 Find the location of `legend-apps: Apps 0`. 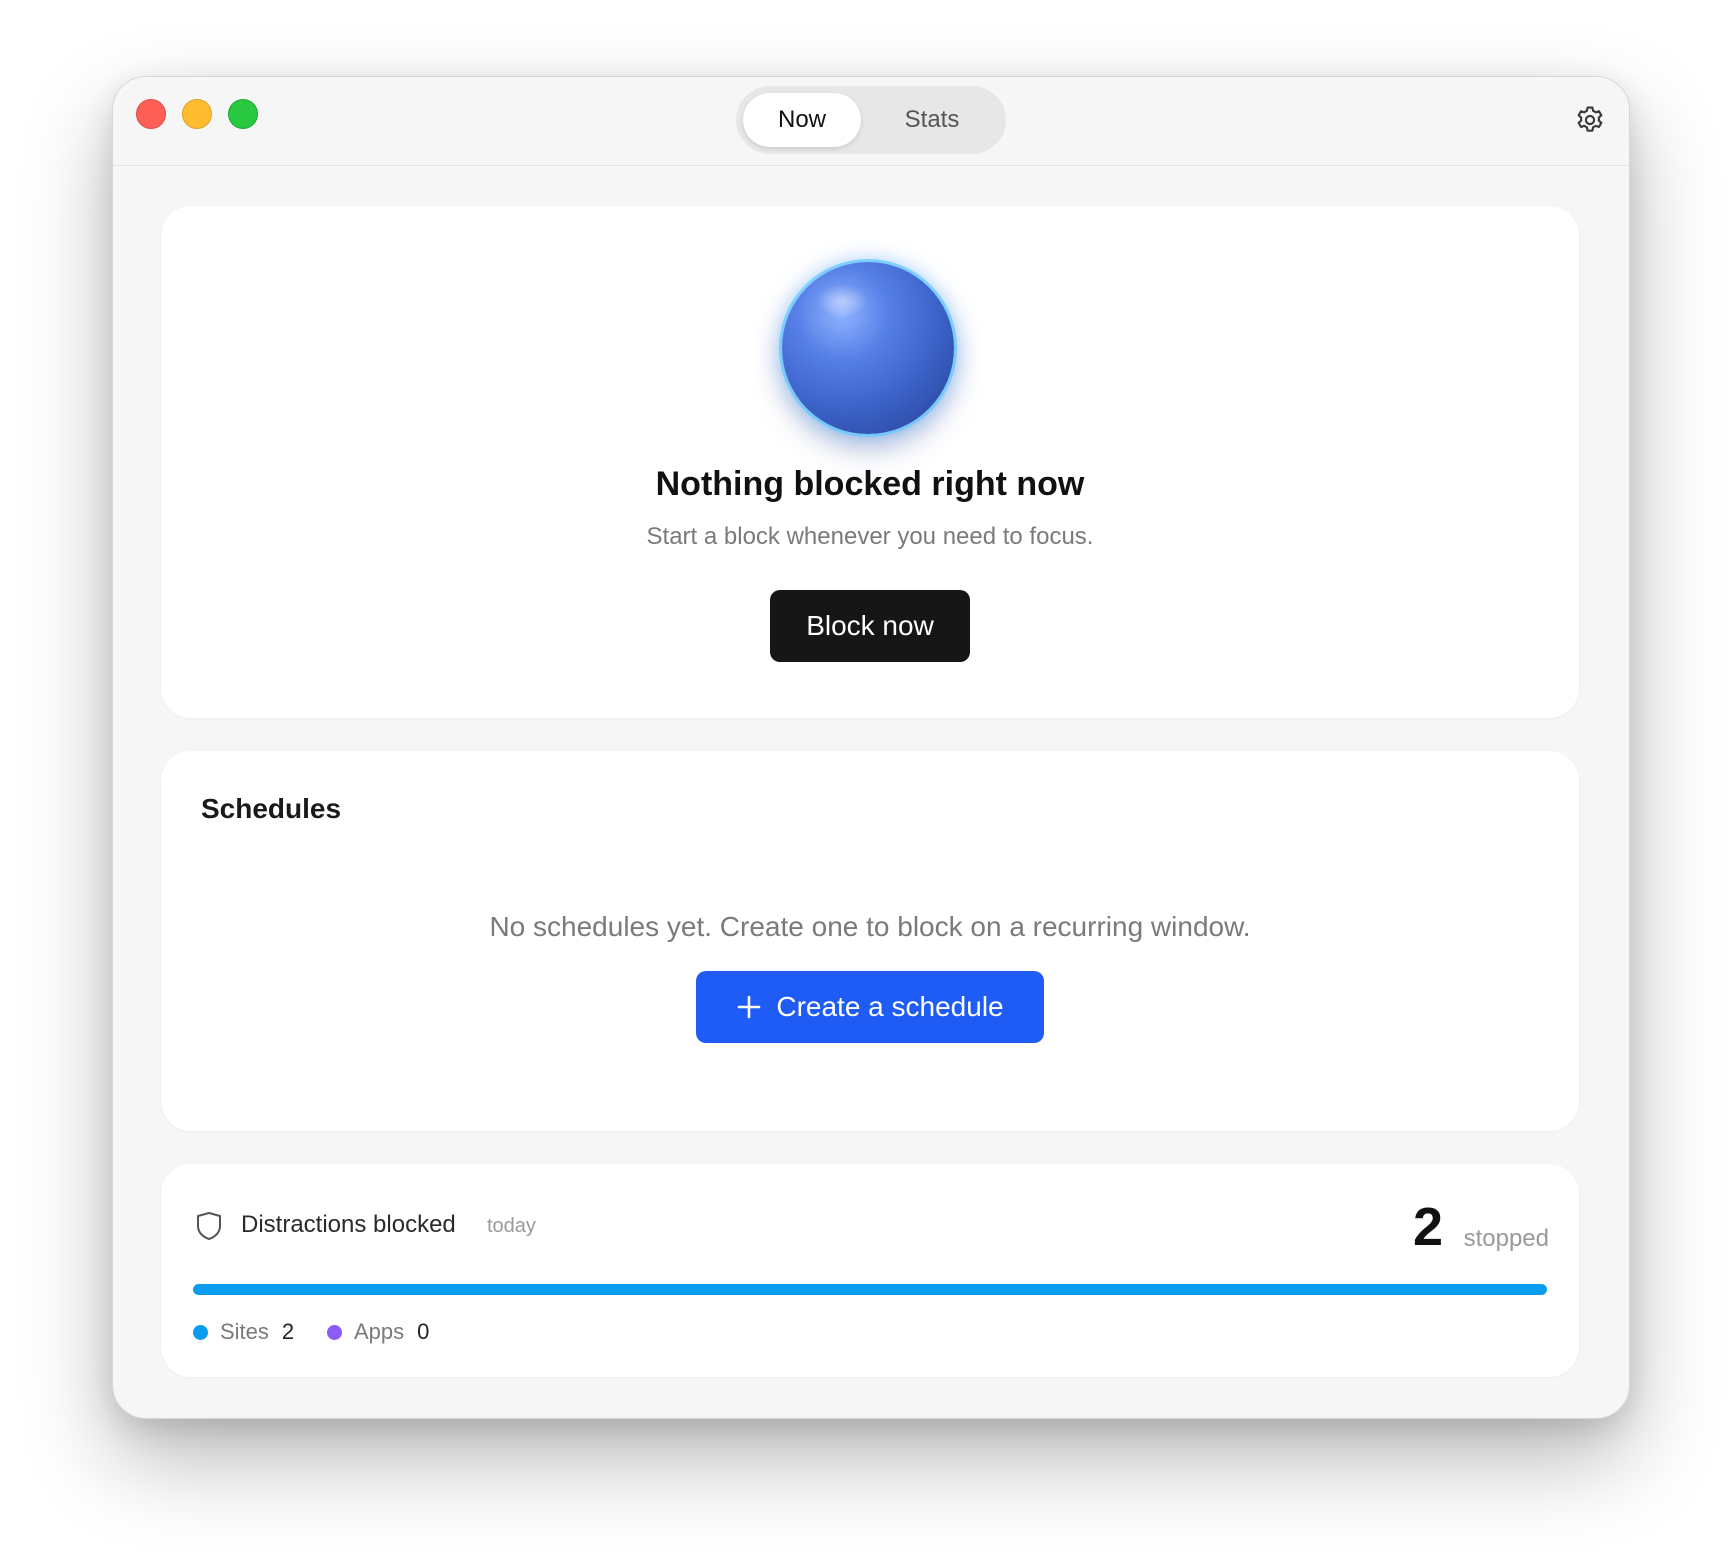

legend-apps: Apps 0 is located at coordinates (378, 1332).